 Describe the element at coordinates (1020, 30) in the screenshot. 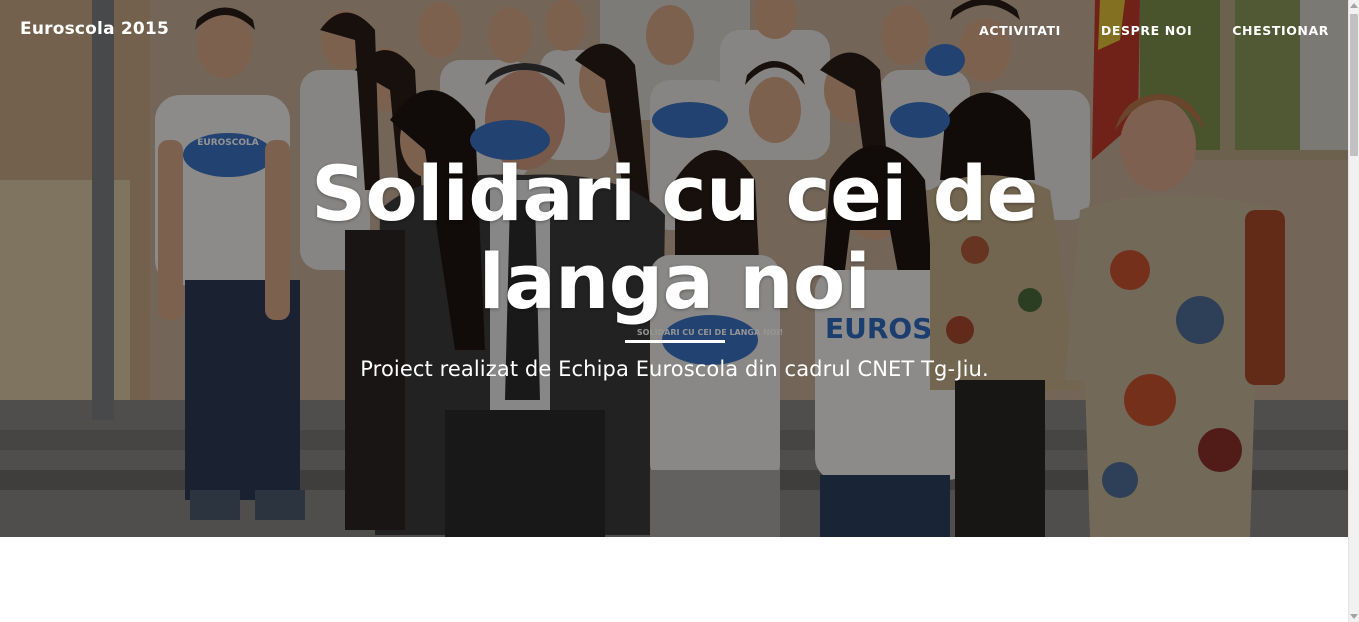

I see `nav-link-activitati: ACTIVITATI` at that location.